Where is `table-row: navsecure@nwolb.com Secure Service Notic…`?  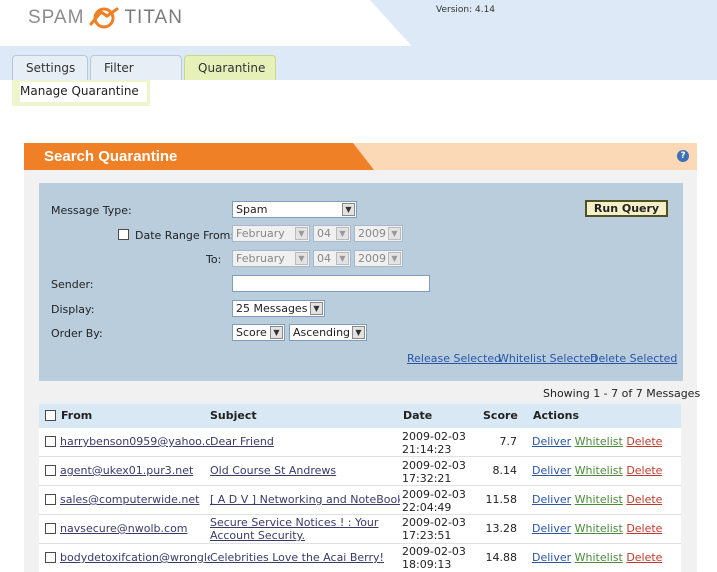
table-row: navsecure@nwolb.com Secure Service Notic… is located at coordinates (360, 529).